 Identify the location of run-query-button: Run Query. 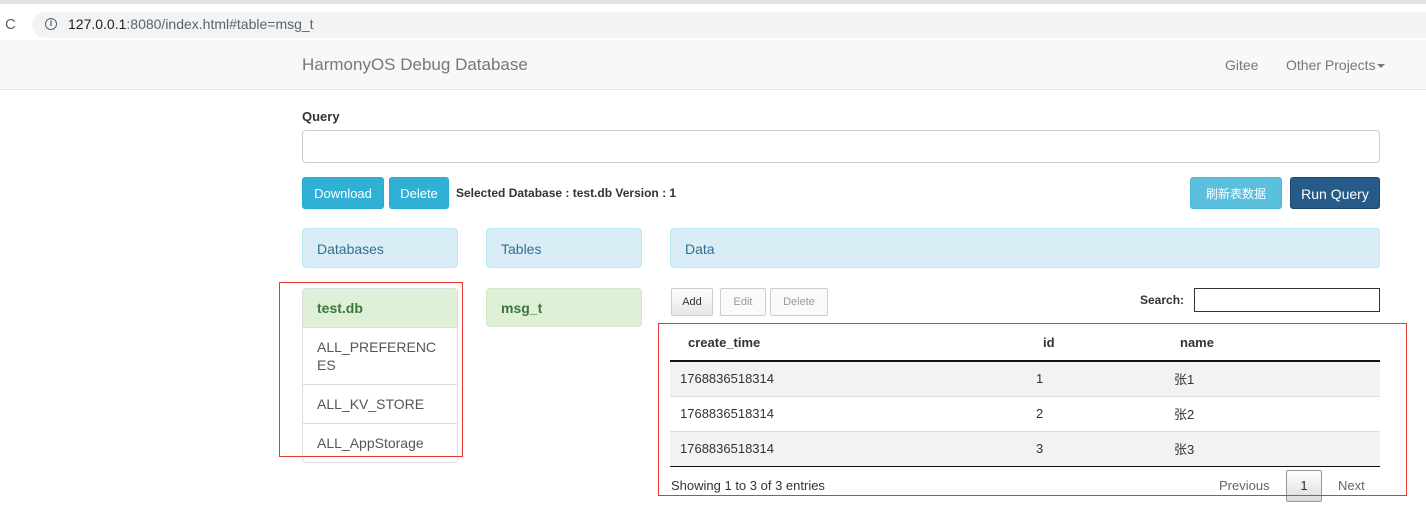
(1335, 193).